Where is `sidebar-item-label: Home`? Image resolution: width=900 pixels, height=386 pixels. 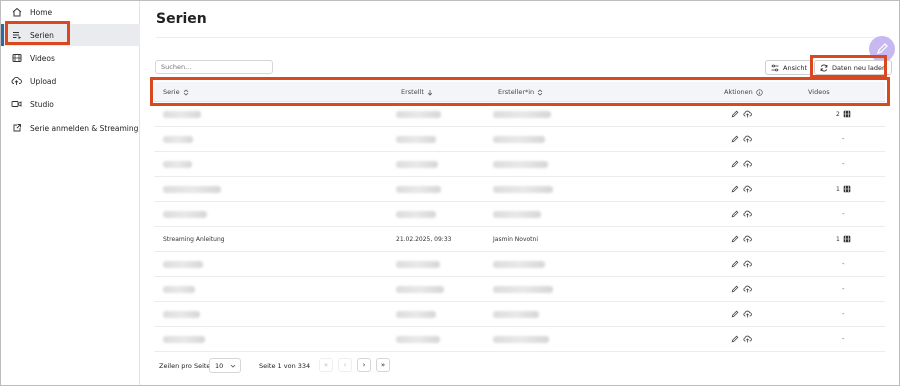
sidebar-item-label: Home is located at coordinates (41, 12).